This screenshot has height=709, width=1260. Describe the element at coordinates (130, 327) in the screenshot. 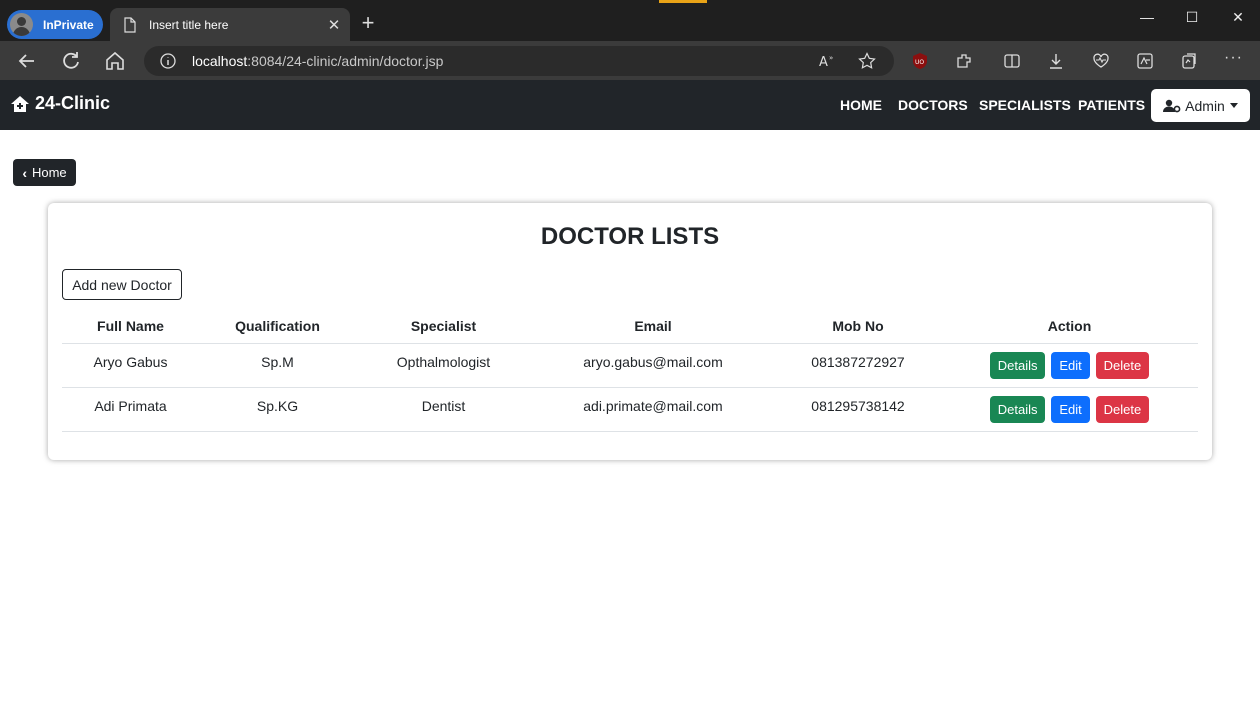

I see `header-full-name: Full Name` at that location.